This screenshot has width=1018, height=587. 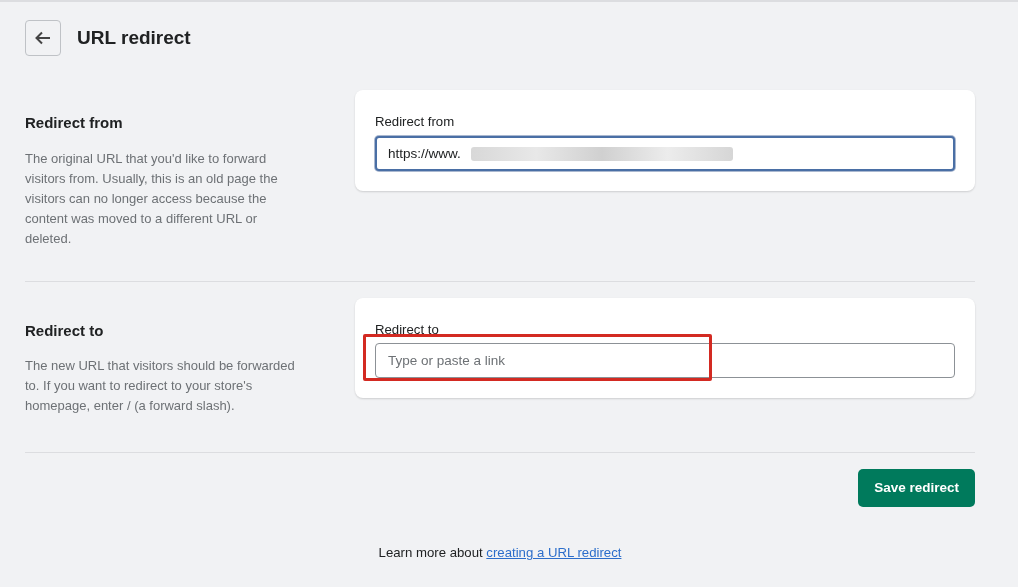 I want to click on back-arrow-icon, so click(x=43, y=38).